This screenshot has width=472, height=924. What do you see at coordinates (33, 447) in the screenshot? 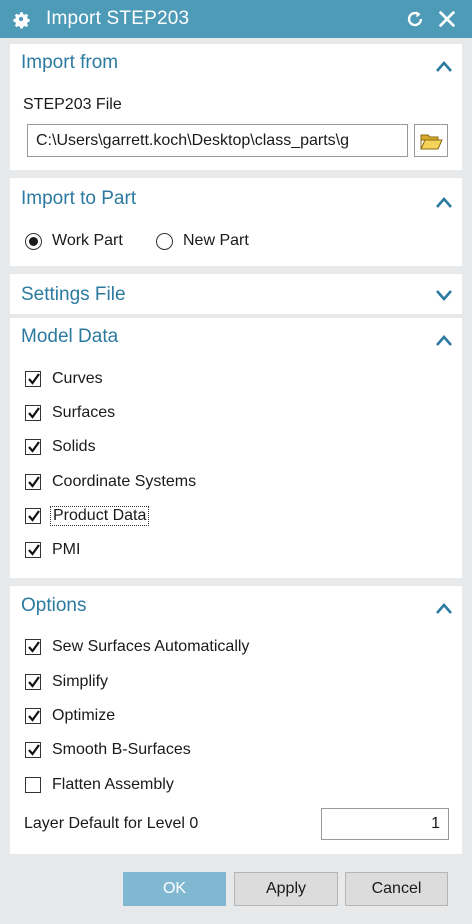
I see `solids-checkbox` at bounding box center [33, 447].